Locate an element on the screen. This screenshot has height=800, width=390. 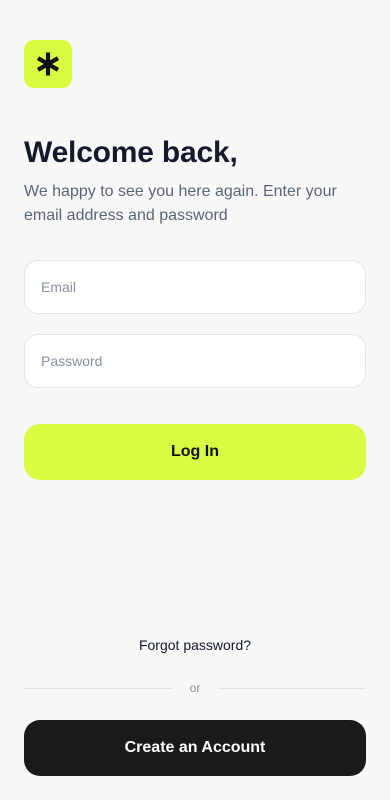
create-account-button-label: Create an Account is located at coordinates (195, 747).